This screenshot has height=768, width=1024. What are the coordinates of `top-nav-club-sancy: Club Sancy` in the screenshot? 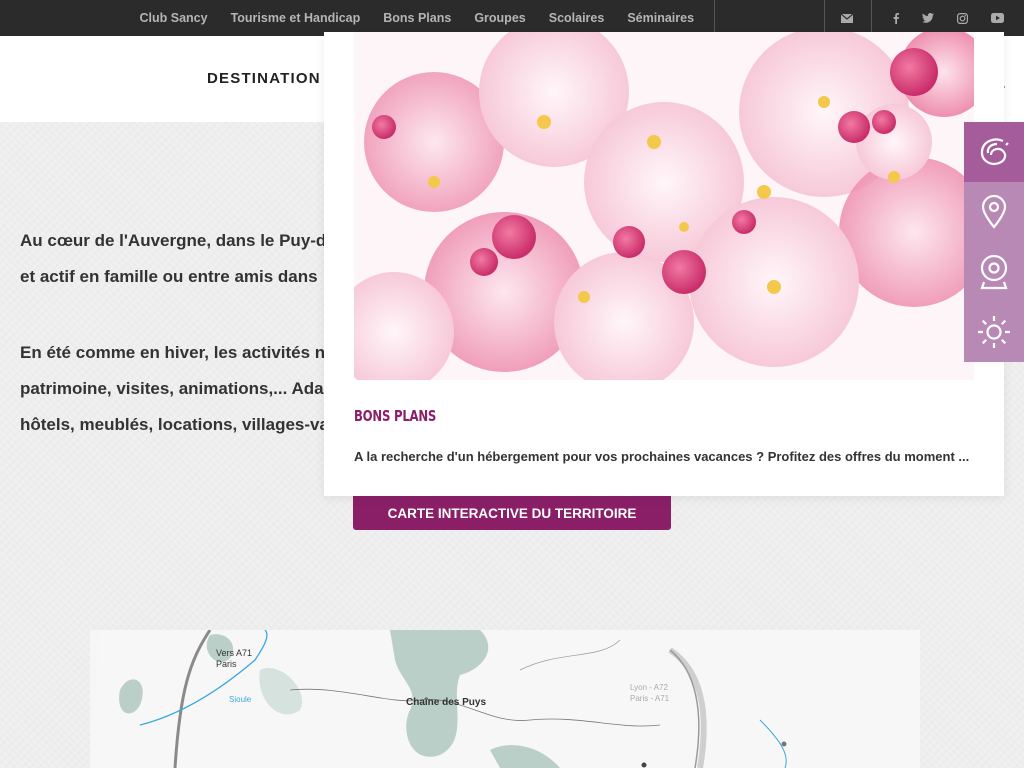 It's located at (173, 18).